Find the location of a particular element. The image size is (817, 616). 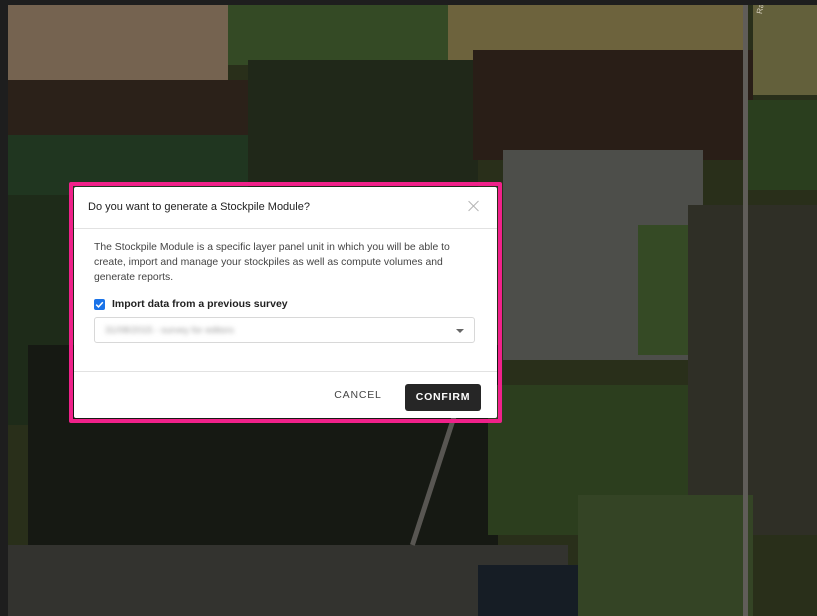

survey-select-value: 31/08/2015 - survey for editors is located at coordinates (169, 330).